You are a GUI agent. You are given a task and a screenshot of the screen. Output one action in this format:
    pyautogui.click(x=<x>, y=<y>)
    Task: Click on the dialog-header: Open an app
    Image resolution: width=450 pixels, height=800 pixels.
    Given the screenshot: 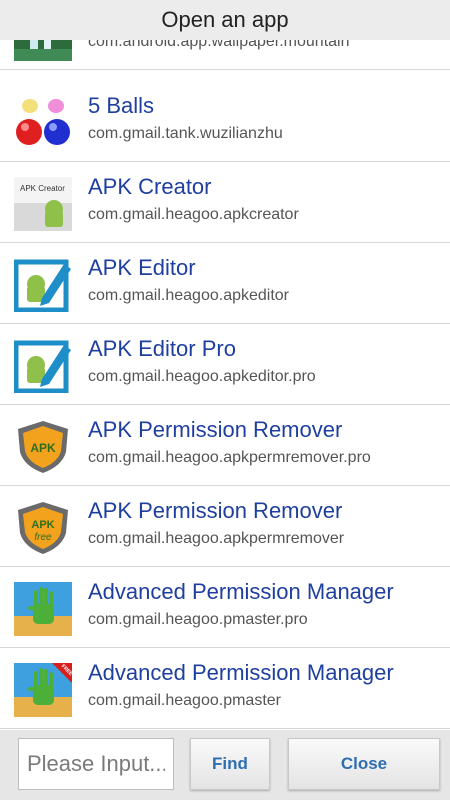 What is the action you would take?
    pyautogui.click(x=225, y=20)
    